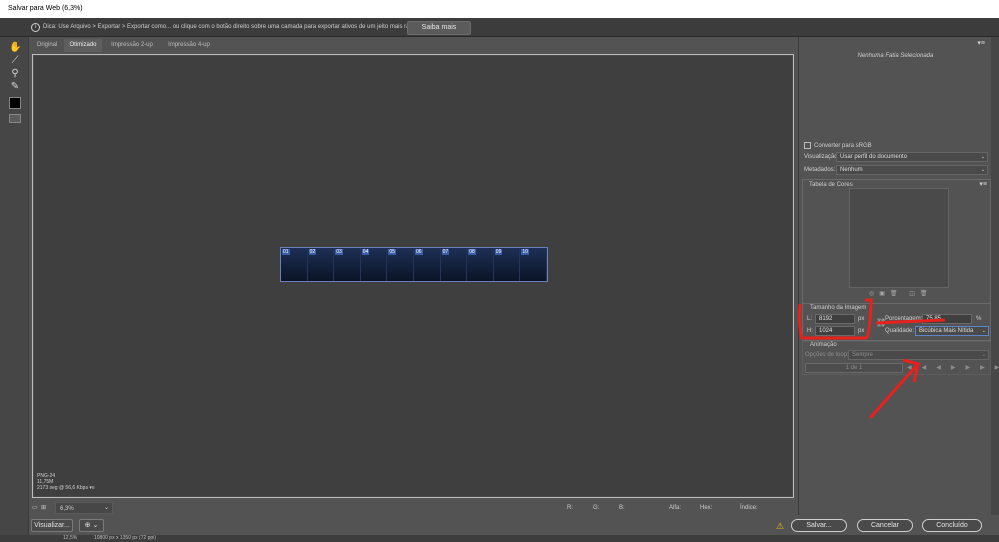 Image resolution: width=999 pixels, height=542 pixels. Describe the element at coordinates (910, 321) in the screenshot. I see `annotation-percent-underline` at that location.